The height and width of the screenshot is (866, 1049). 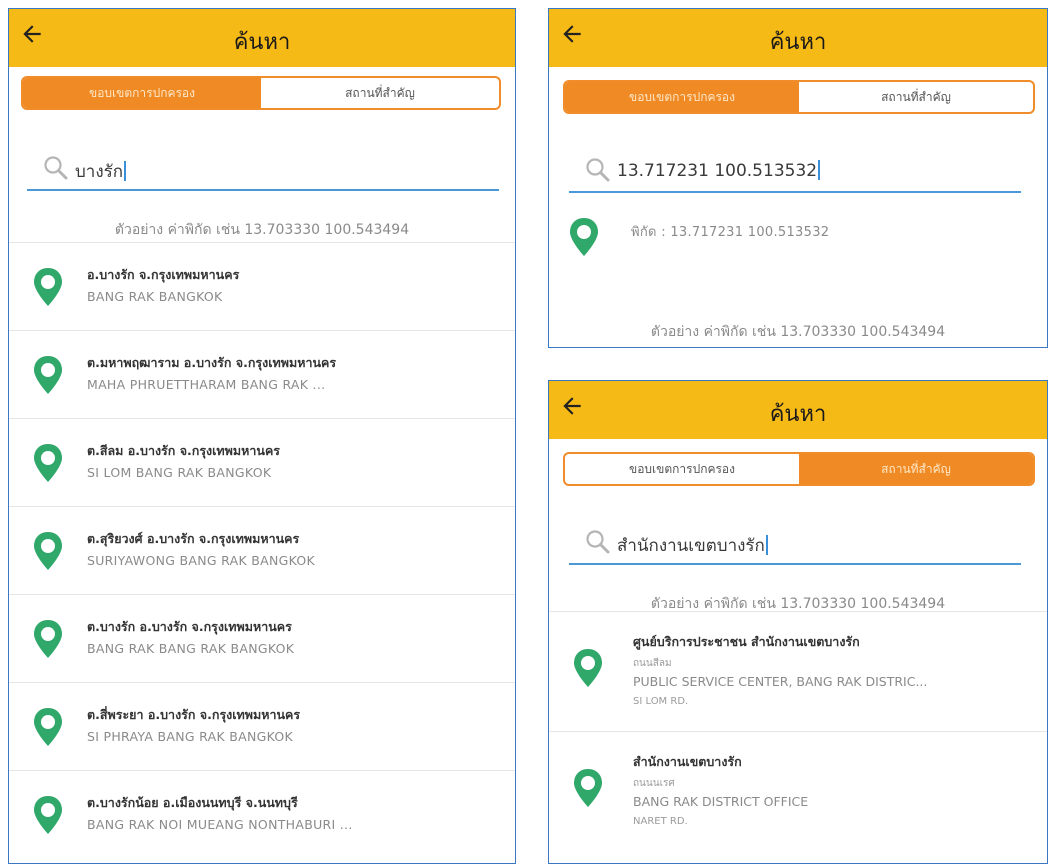 What do you see at coordinates (717, 171) in the screenshot?
I see `search-input: 13.717231 100.513532` at bounding box center [717, 171].